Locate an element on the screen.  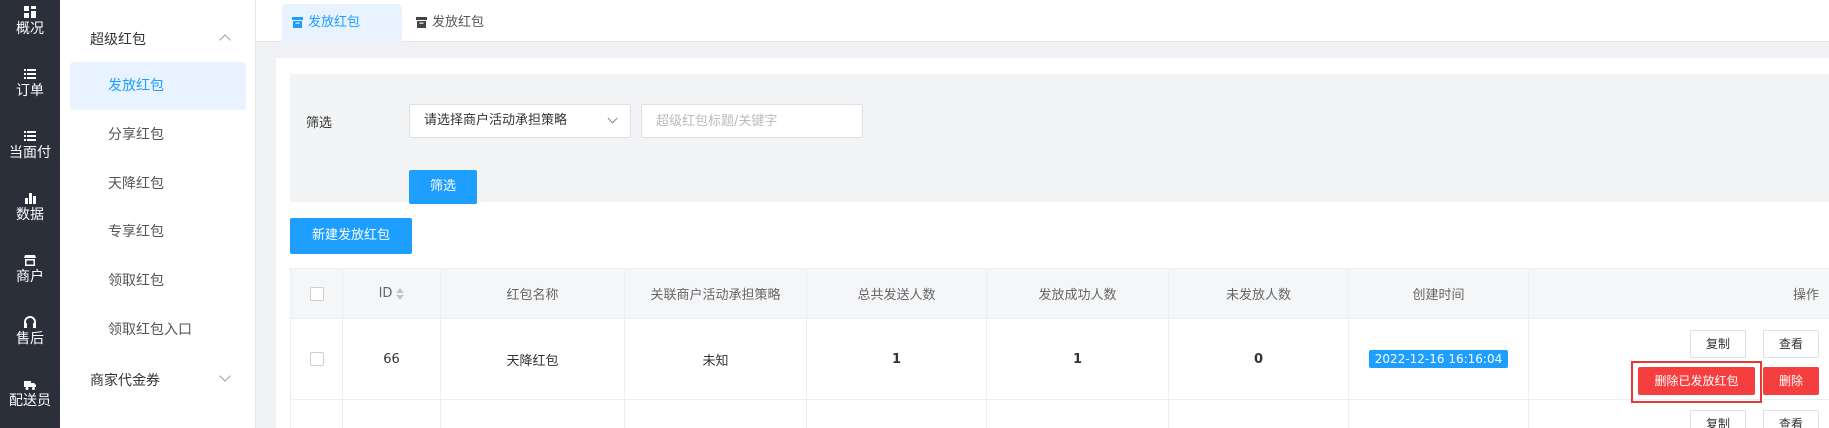
menu-group-merchant-voucher: 商家代金券 is located at coordinates (125, 380).